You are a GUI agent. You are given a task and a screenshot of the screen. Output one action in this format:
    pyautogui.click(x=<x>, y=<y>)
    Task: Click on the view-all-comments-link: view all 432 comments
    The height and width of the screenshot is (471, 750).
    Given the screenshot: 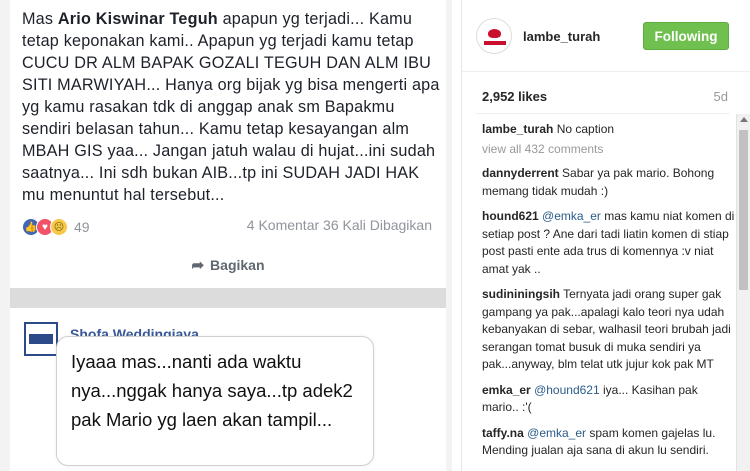 What is the action you would take?
    pyautogui.click(x=609, y=150)
    